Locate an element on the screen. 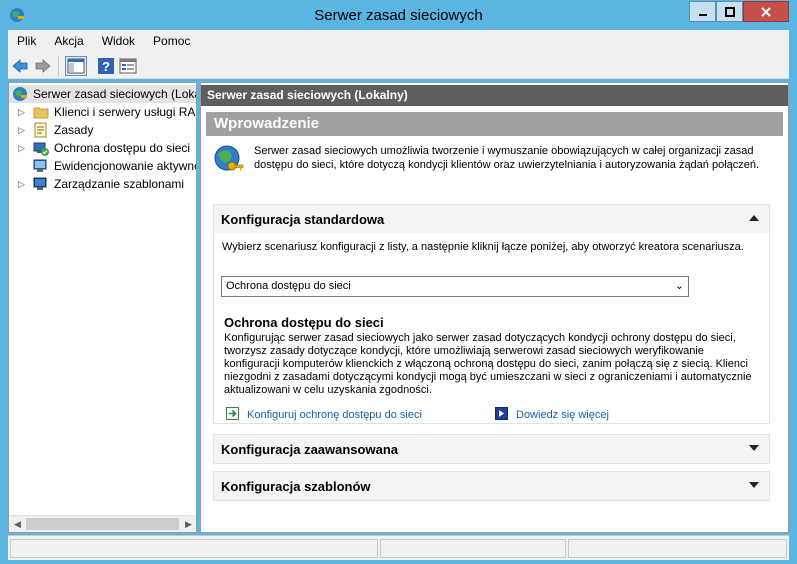  folder-icon is located at coordinates (41, 113).